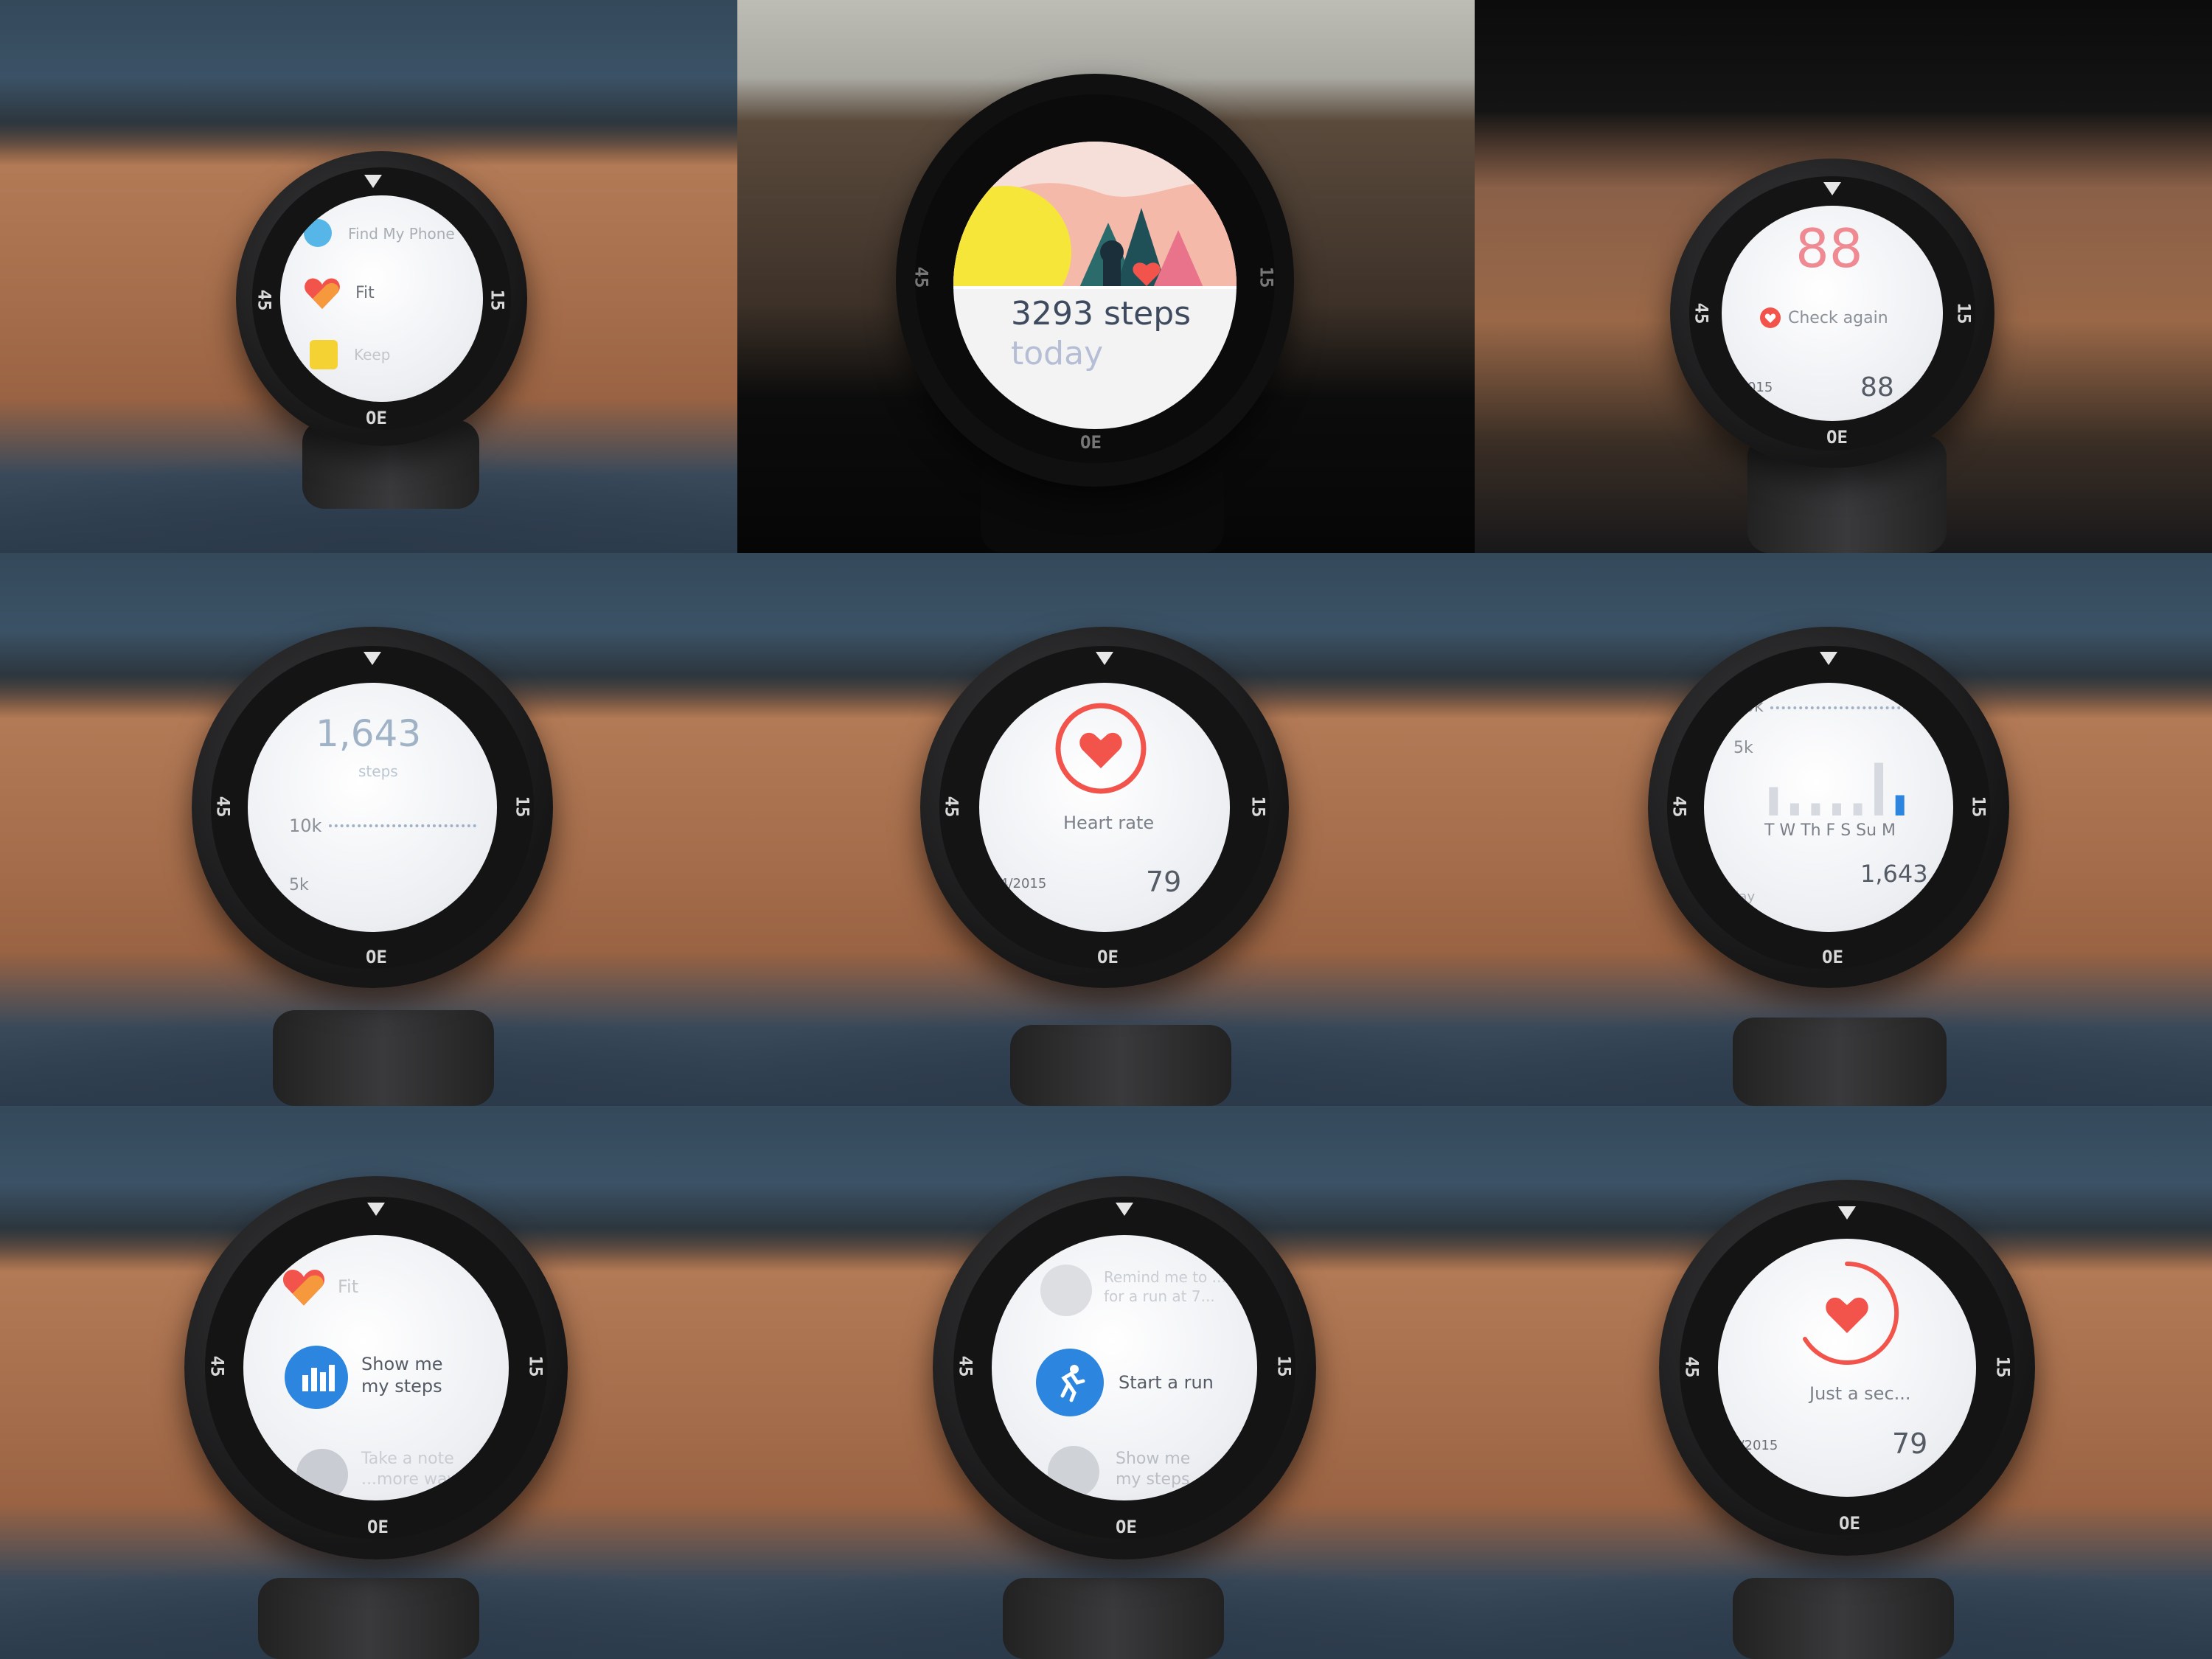  I want to click on steps-count: 3293 steps, so click(1101, 314).